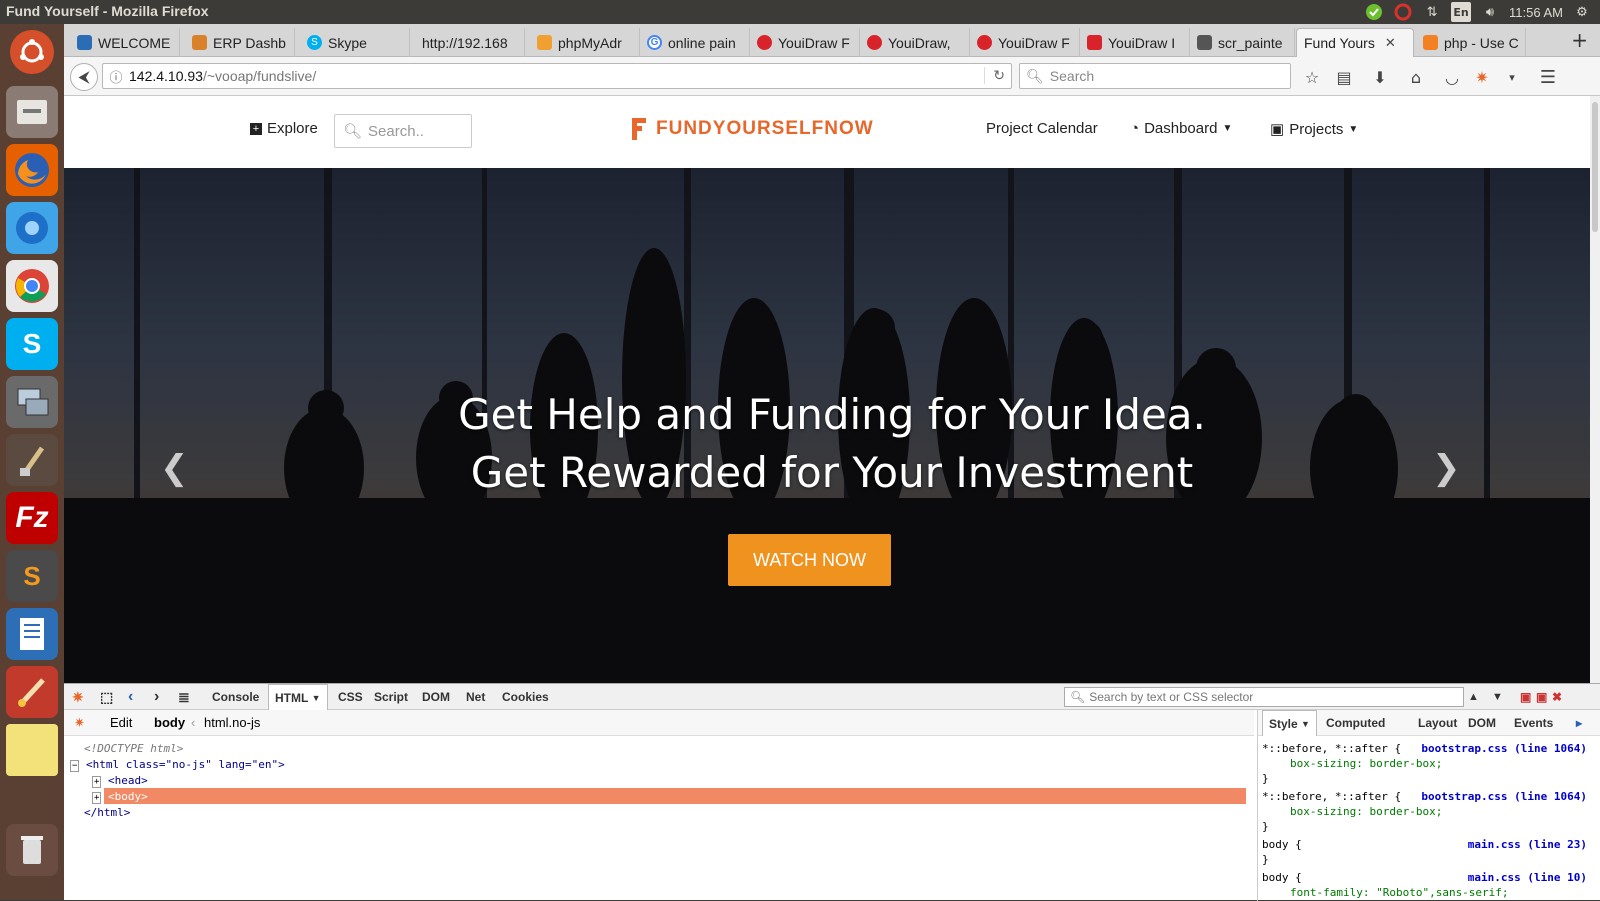  What do you see at coordinates (753, 129) in the screenshot?
I see `site-logo: FUNDYOURSELFNOW` at bounding box center [753, 129].